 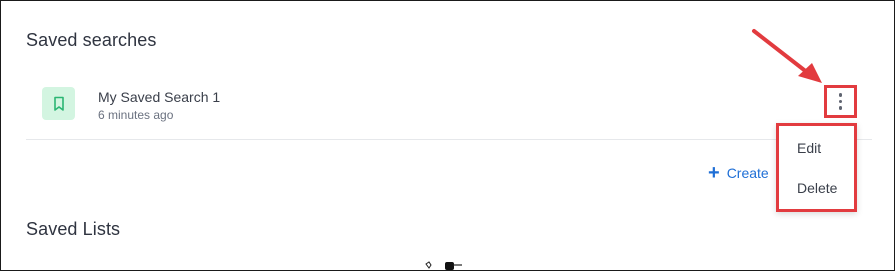 What do you see at coordinates (787, 56) in the screenshot?
I see `annotation-arrow-icon` at bounding box center [787, 56].